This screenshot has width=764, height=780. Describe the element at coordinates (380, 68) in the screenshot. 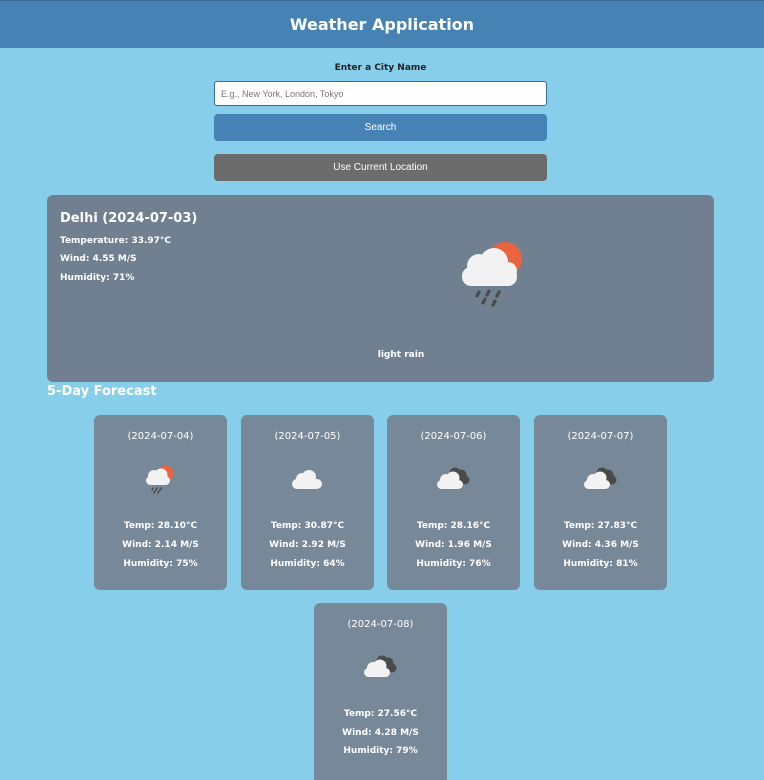

I see `city-input-label: Enter a City Name` at that location.